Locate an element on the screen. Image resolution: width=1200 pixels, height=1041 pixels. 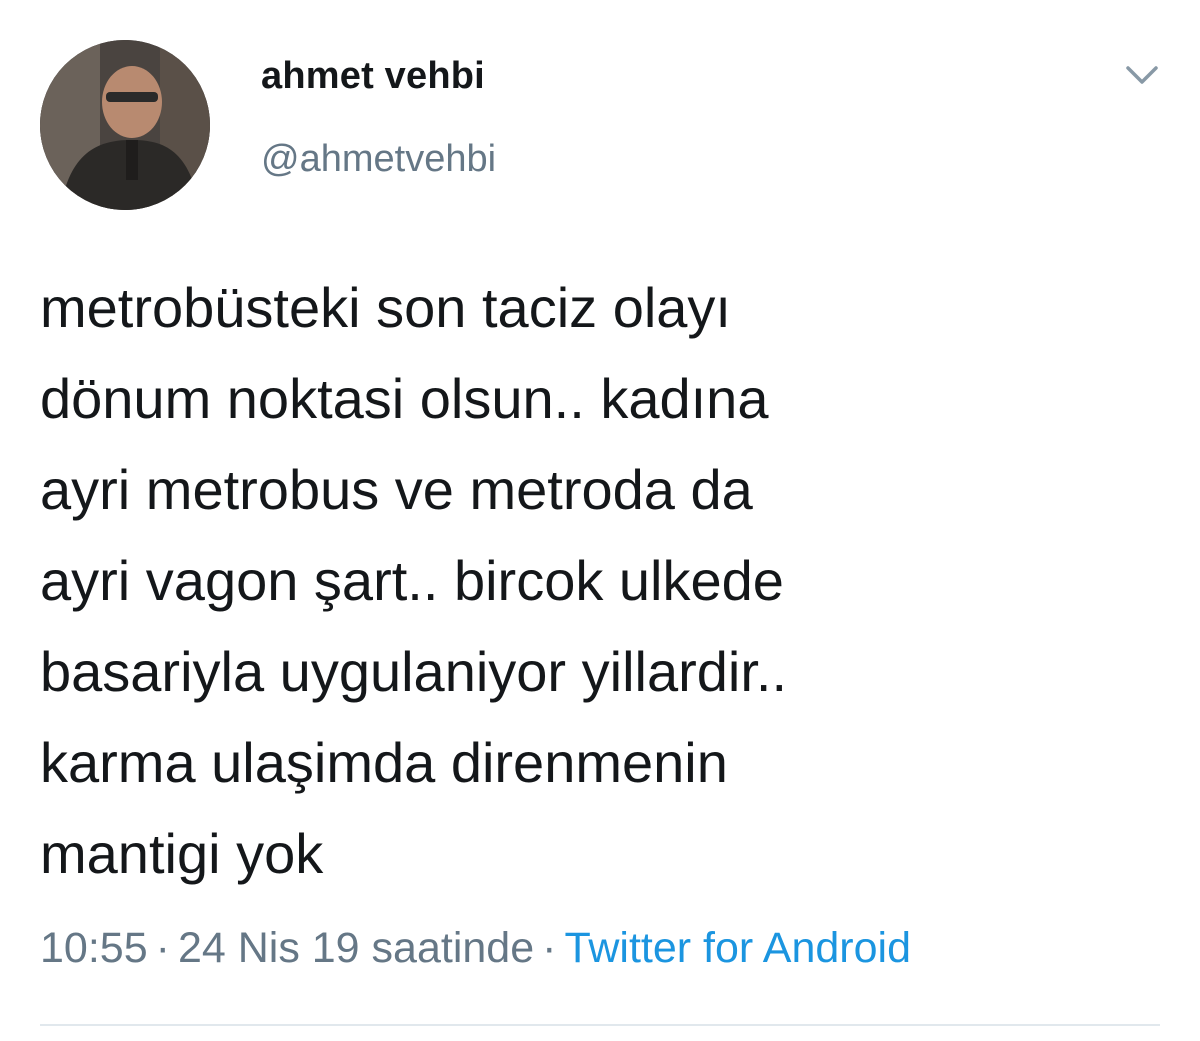
avatar-image is located at coordinates (125, 125).